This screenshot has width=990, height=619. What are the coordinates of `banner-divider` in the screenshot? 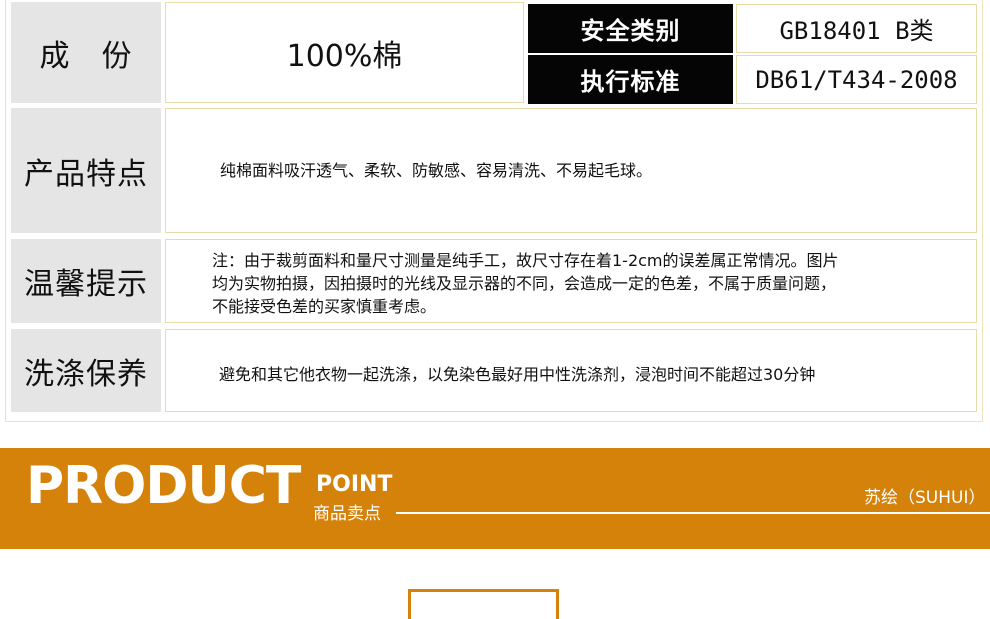 It's located at (693, 513).